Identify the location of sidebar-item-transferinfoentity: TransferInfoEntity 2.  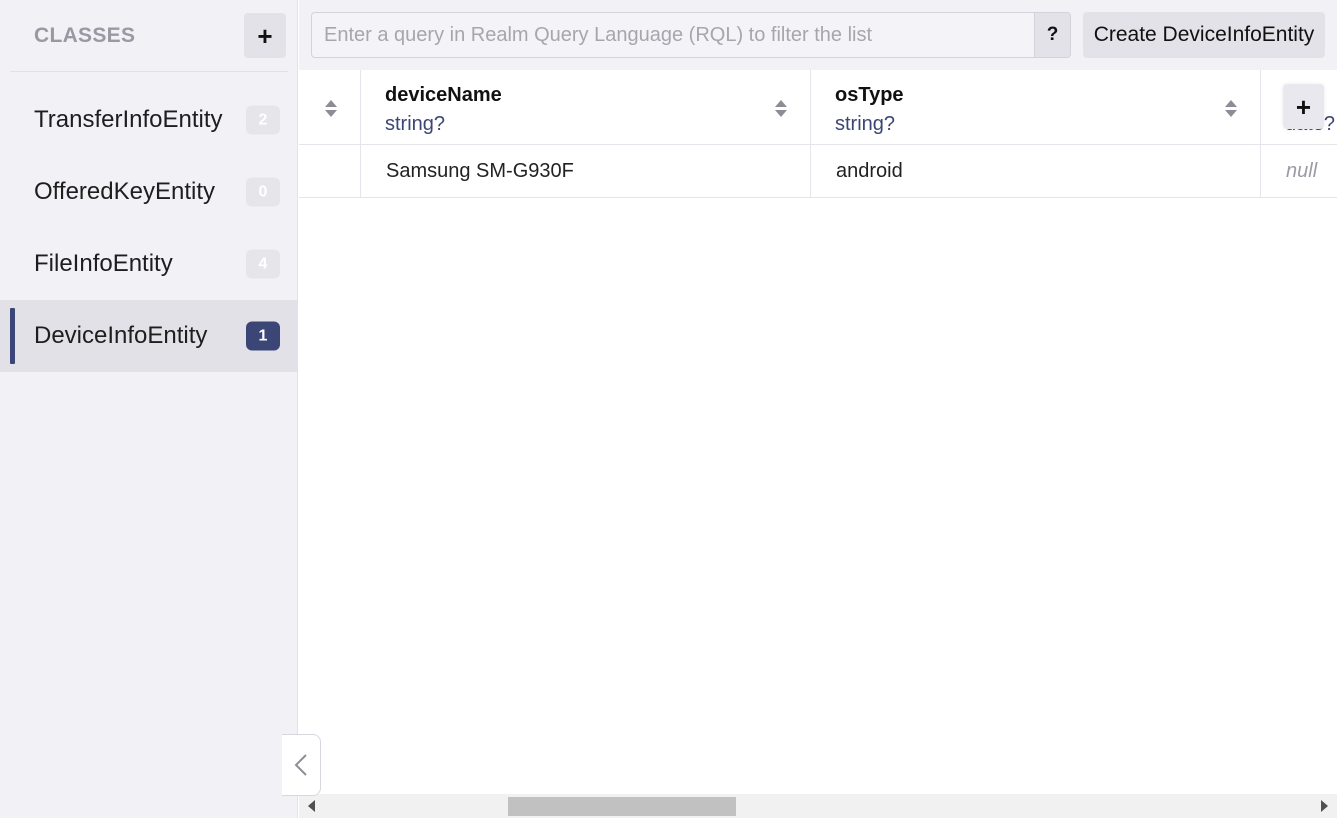
(149, 120).